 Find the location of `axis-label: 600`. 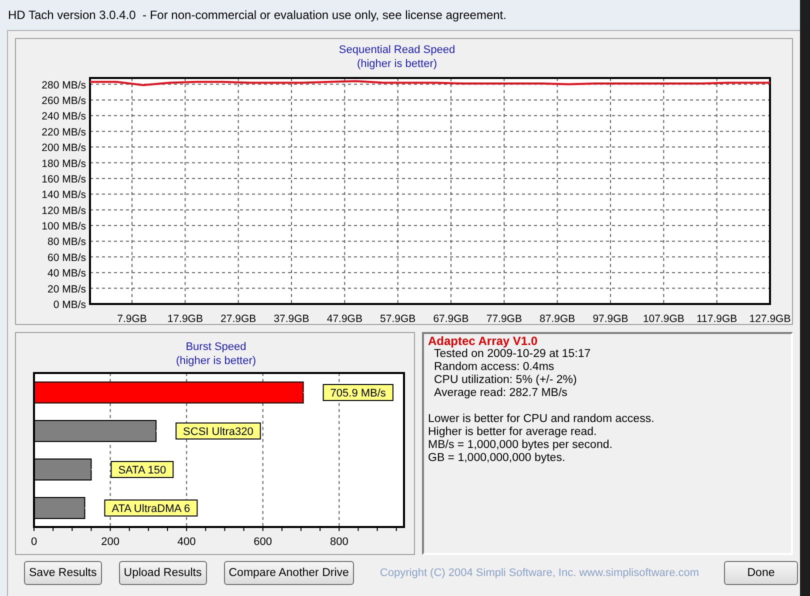

axis-label: 600 is located at coordinates (263, 542).